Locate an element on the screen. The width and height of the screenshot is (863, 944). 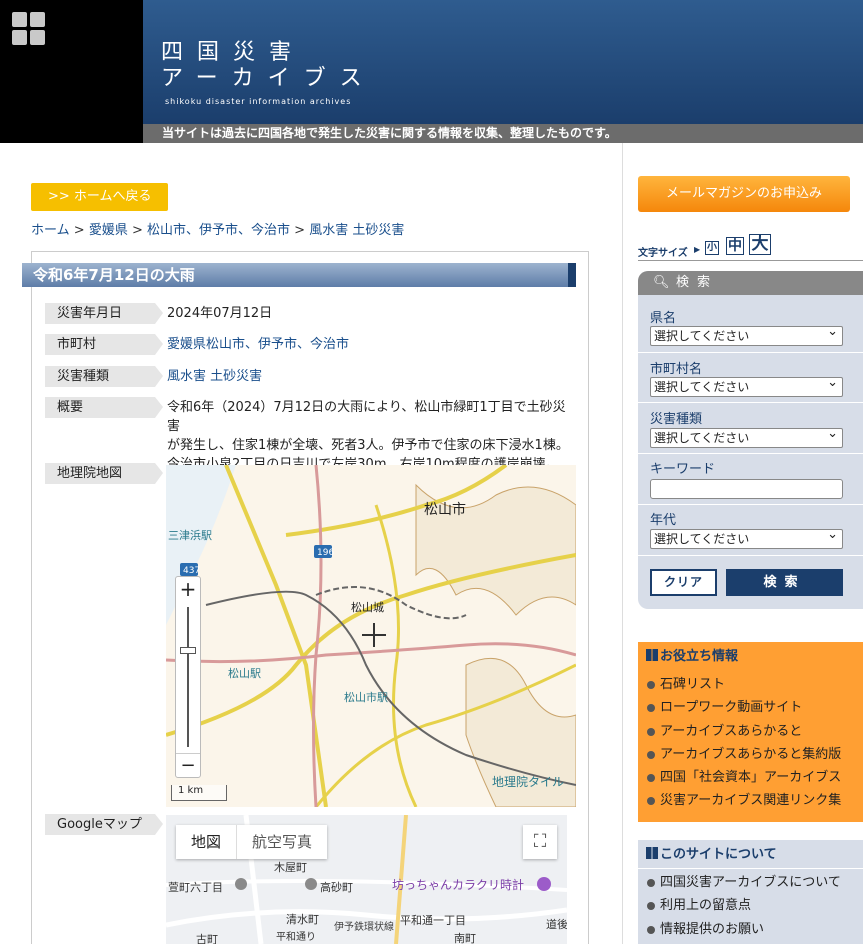
svg-text: 196 is located at coordinates (325, 553).